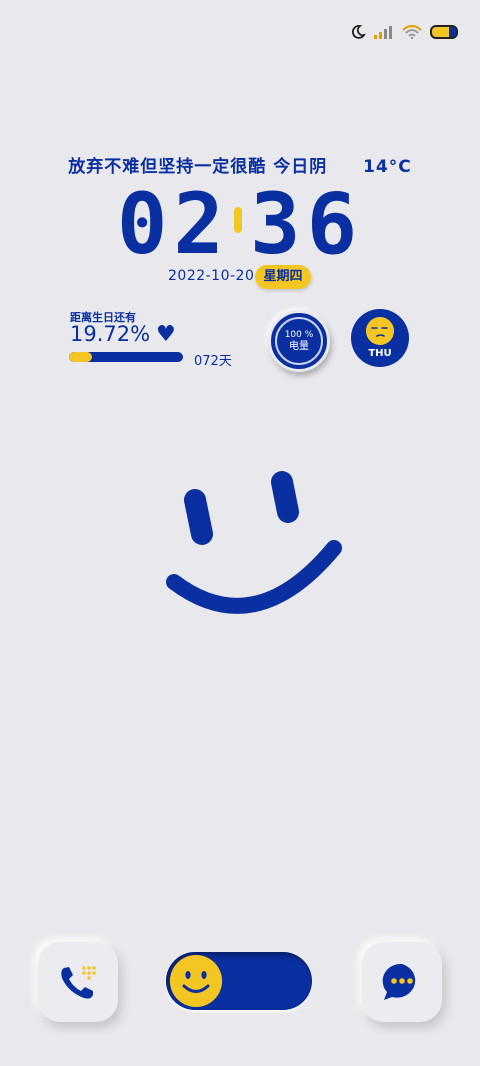 Image resolution: width=480 pixels, height=1066 pixels. Describe the element at coordinates (213, 361) in the screenshot. I see `birthday-days: 072天` at that location.